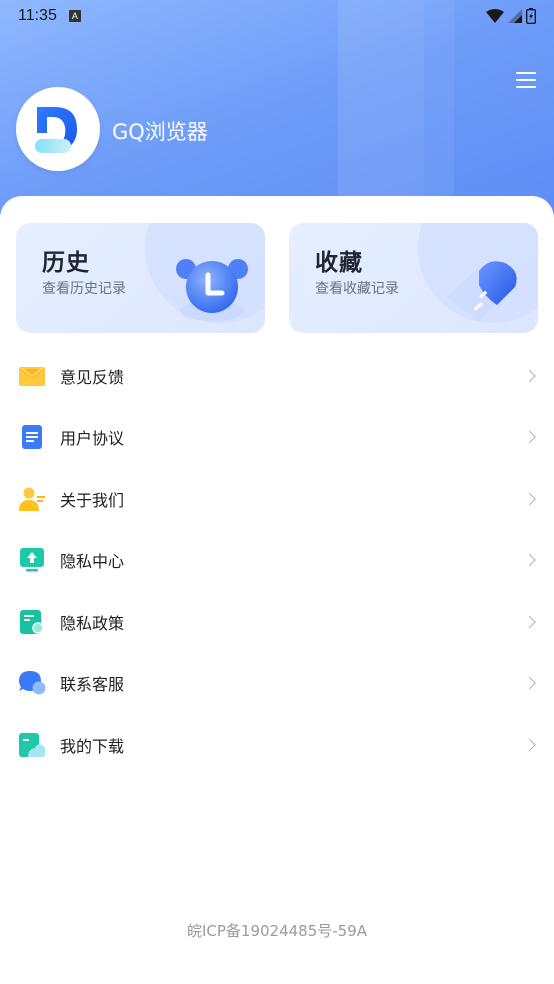  What do you see at coordinates (140, 278) in the screenshot?
I see `history-card: 历史 查看历史记录` at bounding box center [140, 278].